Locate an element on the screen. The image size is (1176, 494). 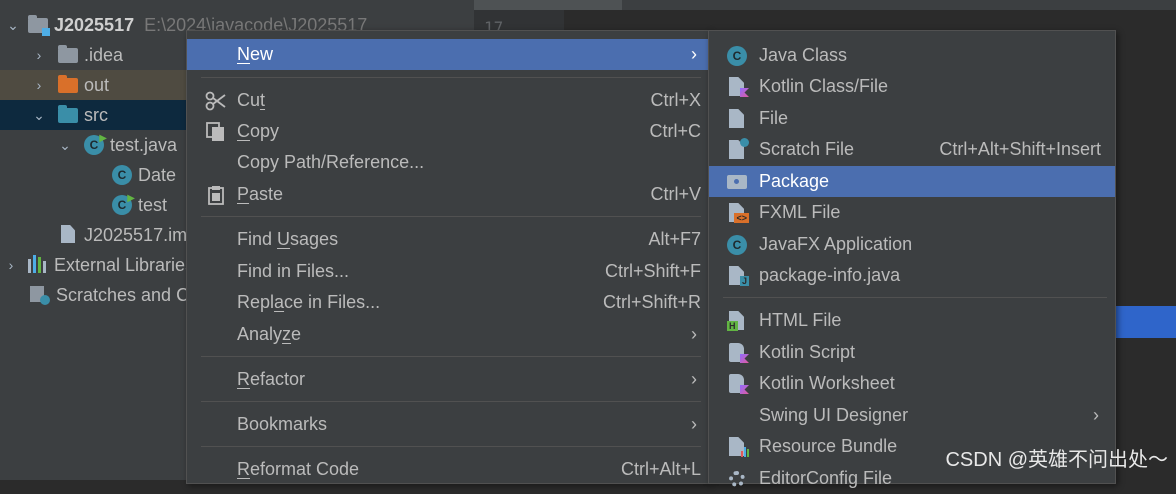
submenu-item-package: Package is located at coordinates (912, 181).